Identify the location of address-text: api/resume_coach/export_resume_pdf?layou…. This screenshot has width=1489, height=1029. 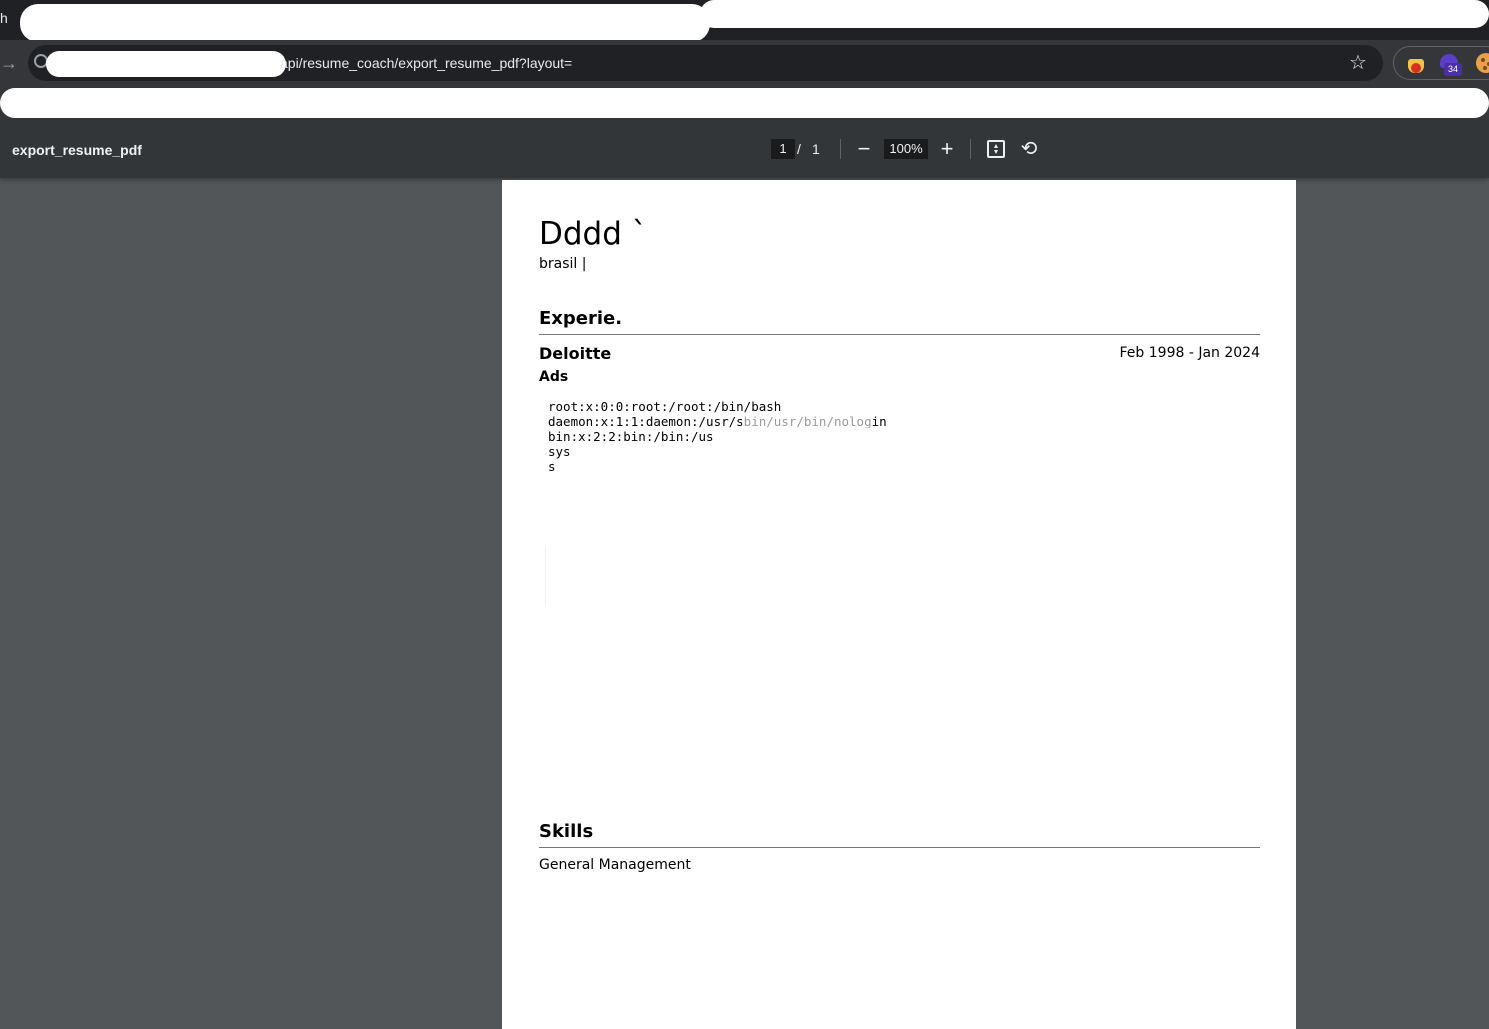
(426, 63).